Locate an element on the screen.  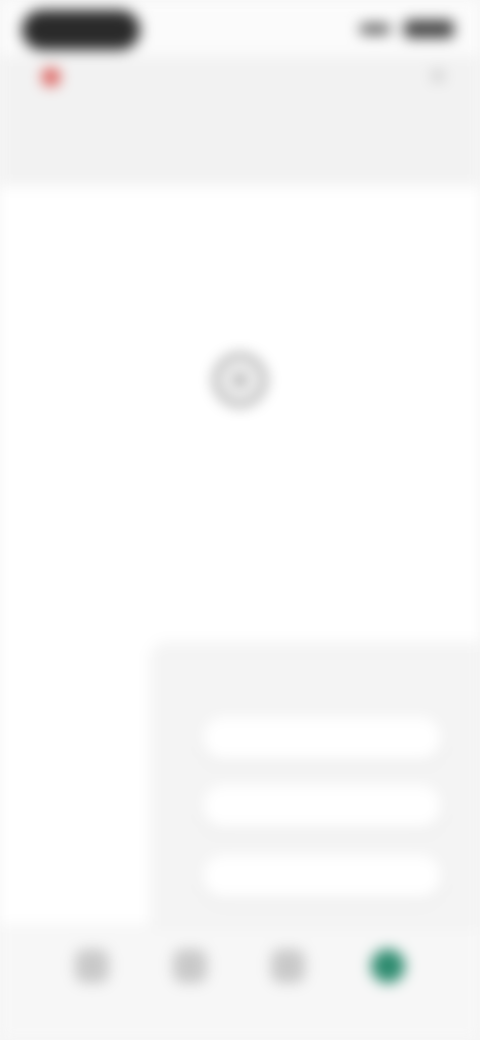
status-icons is located at coordinates (407, 29).